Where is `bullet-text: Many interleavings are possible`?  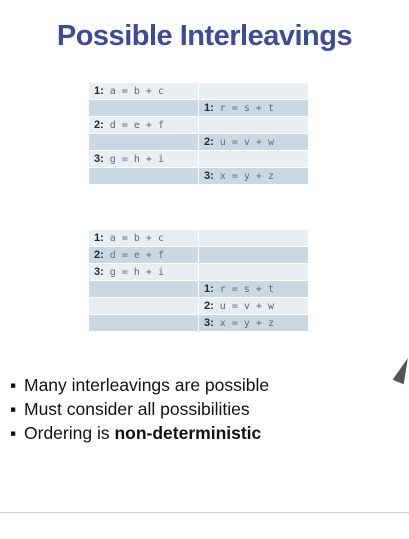 bullet-text: Many interleavings are possible is located at coordinates (147, 385).